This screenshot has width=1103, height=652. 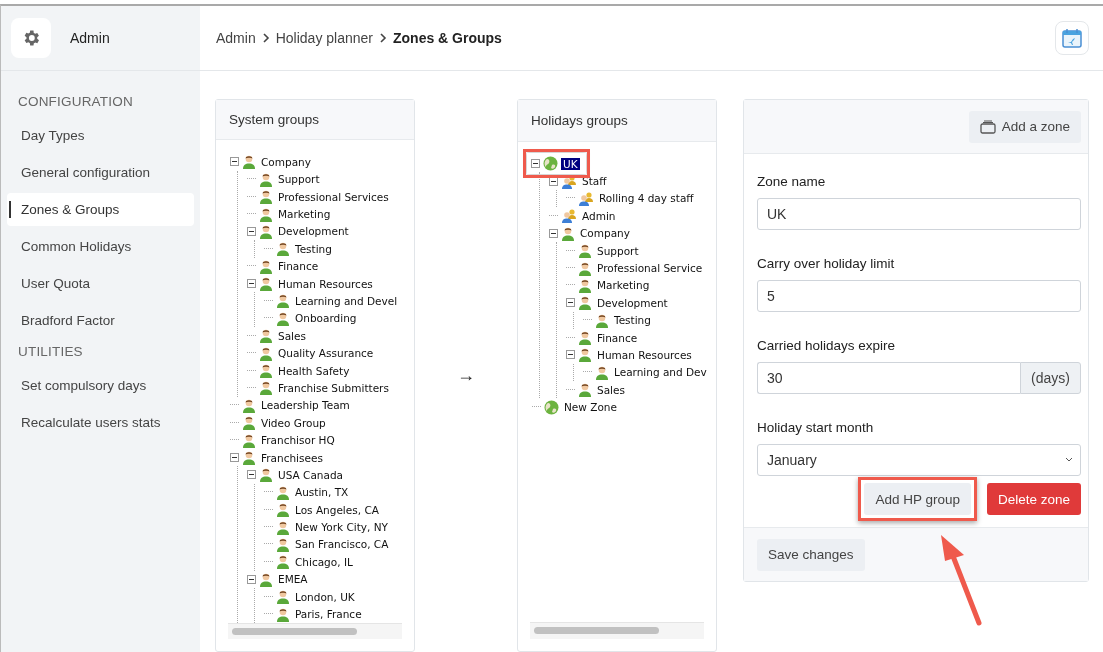 I want to click on app-title: Admin, so click(x=90, y=38).